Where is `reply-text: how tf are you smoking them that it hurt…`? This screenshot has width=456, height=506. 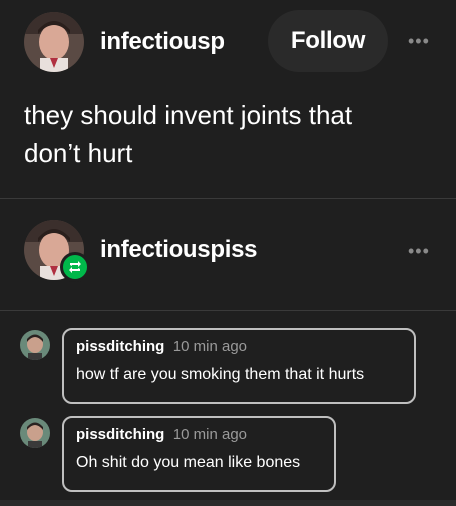 reply-text: how tf are you smoking them that it hurt… is located at coordinates (220, 374).